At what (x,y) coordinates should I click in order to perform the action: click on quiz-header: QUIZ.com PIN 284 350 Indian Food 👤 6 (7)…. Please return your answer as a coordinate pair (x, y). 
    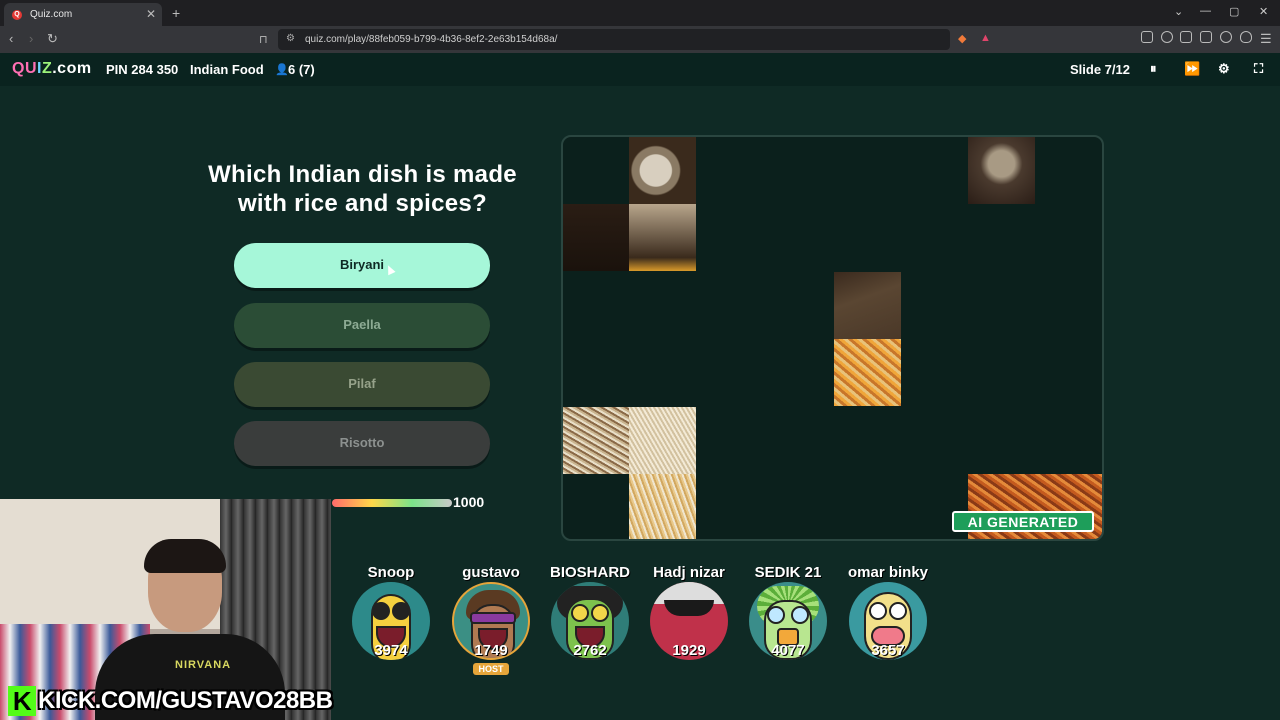
    Looking at the image, I should click on (640, 69).